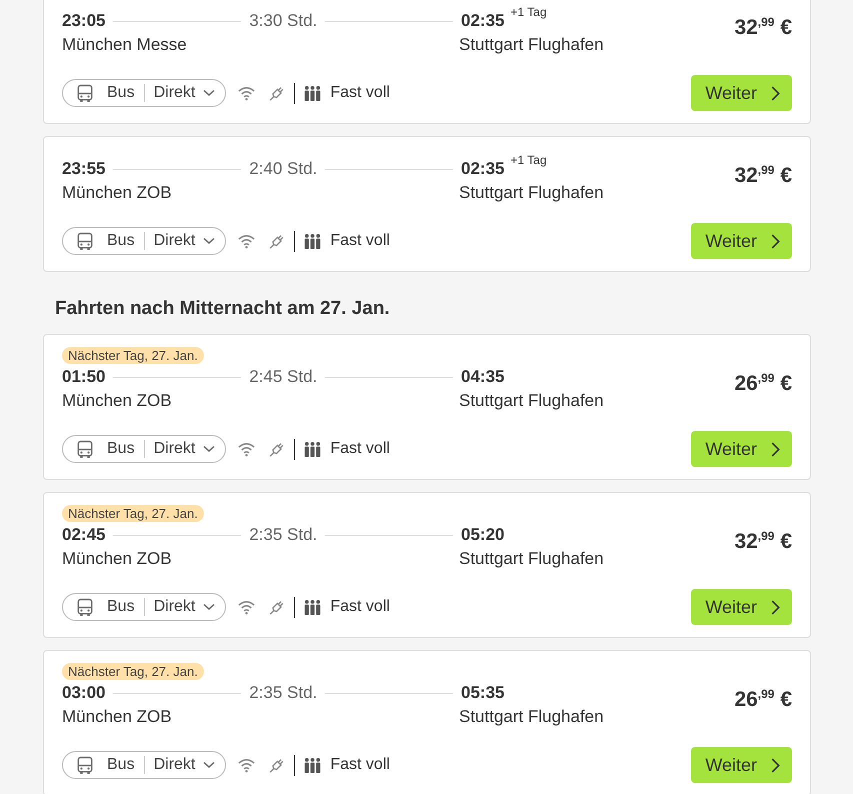 The height and width of the screenshot is (794, 853). I want to click on trip-duration: 2:45 Std., so click(283, 377).